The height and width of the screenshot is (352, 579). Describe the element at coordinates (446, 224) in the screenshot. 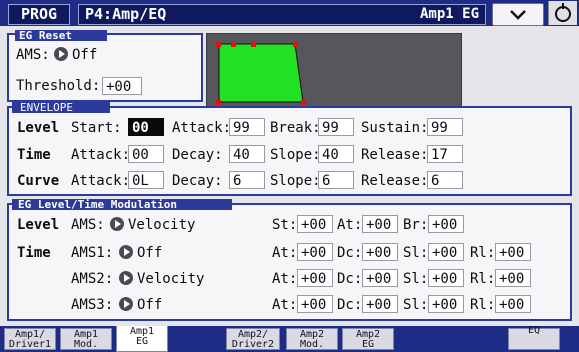

I see `mod-level-br-field: +00` at that location.